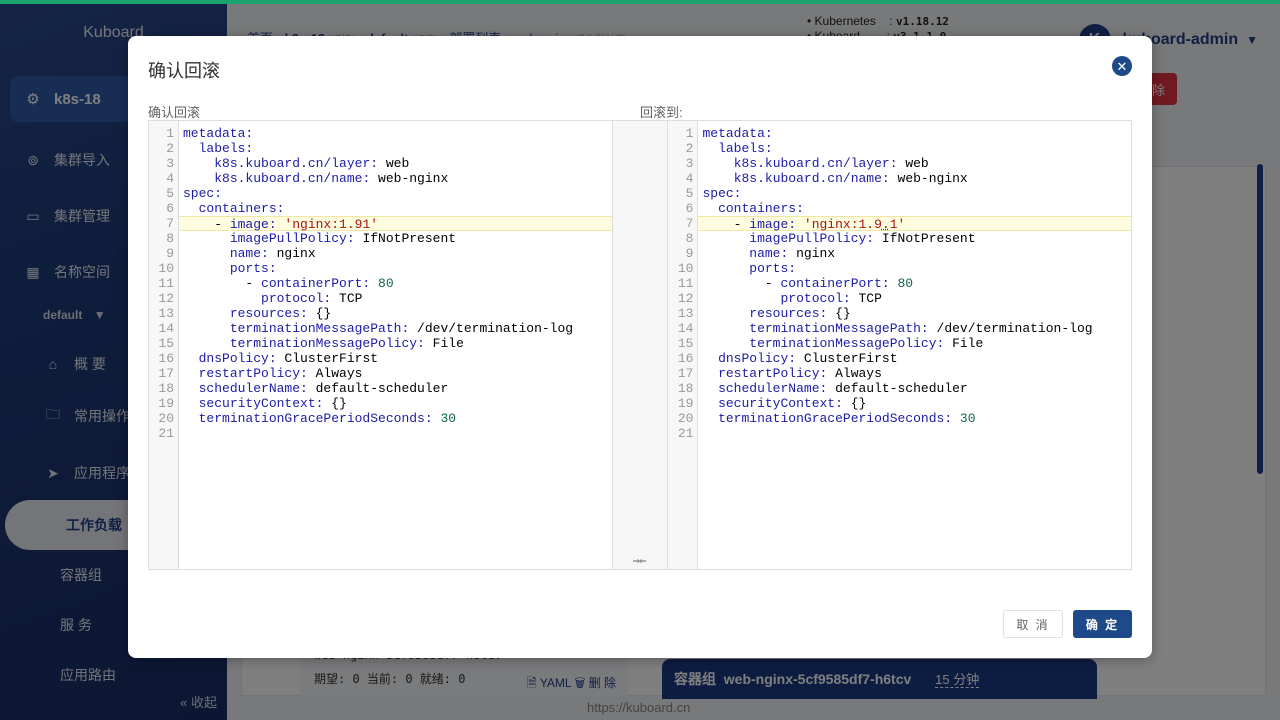 The height and width of the screenshot is (720, 1280). I want to click on close-button: ✕, so click(1122, 66).